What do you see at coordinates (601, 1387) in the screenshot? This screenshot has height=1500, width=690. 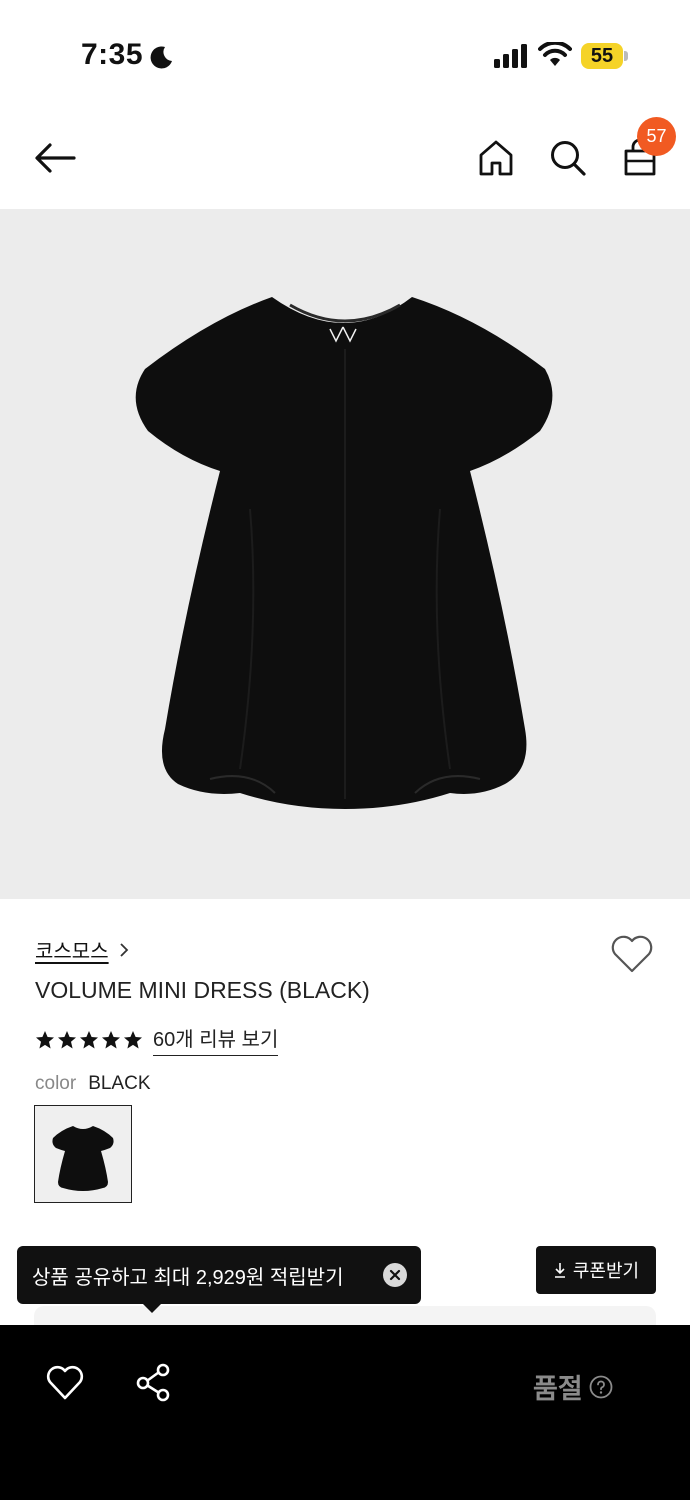 I see `help-icon` at bounding box center [601, 1387].